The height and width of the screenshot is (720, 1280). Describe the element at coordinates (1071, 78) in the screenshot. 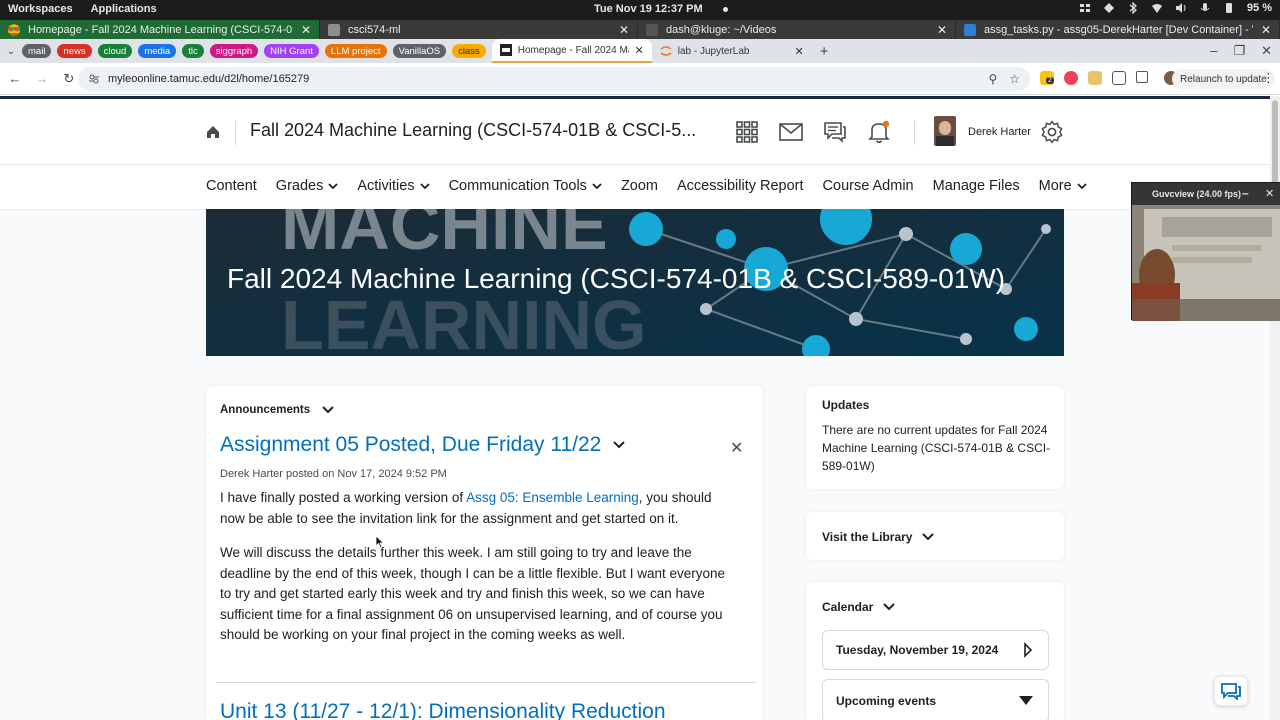

I see `pocket-icon` at that location.